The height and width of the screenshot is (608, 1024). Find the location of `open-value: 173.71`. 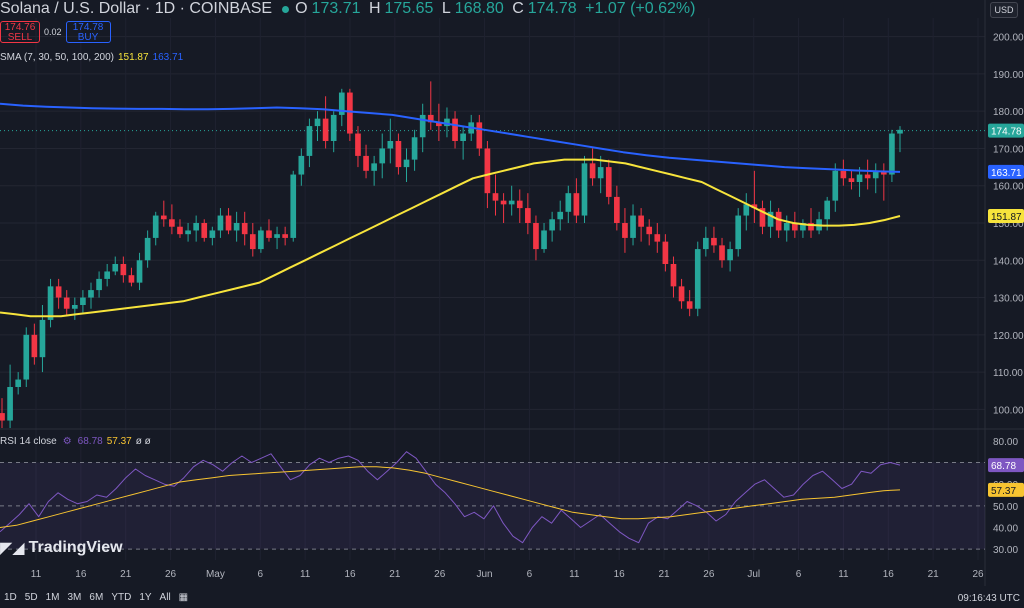

open-value: 173.71 is located at coordinates (336, 8).